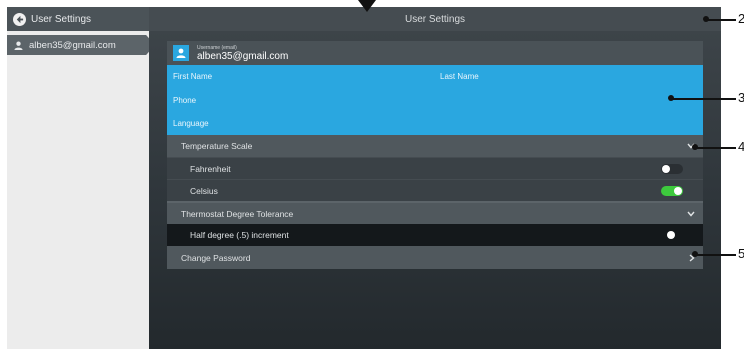 Image resolution: width=744 pixels, height=349 pixels. What do you see at coordinates (435, 53) in the screenshot?
I see `username-row: Username (email) alben35@gmail.com` at bounding box center [435, 53].